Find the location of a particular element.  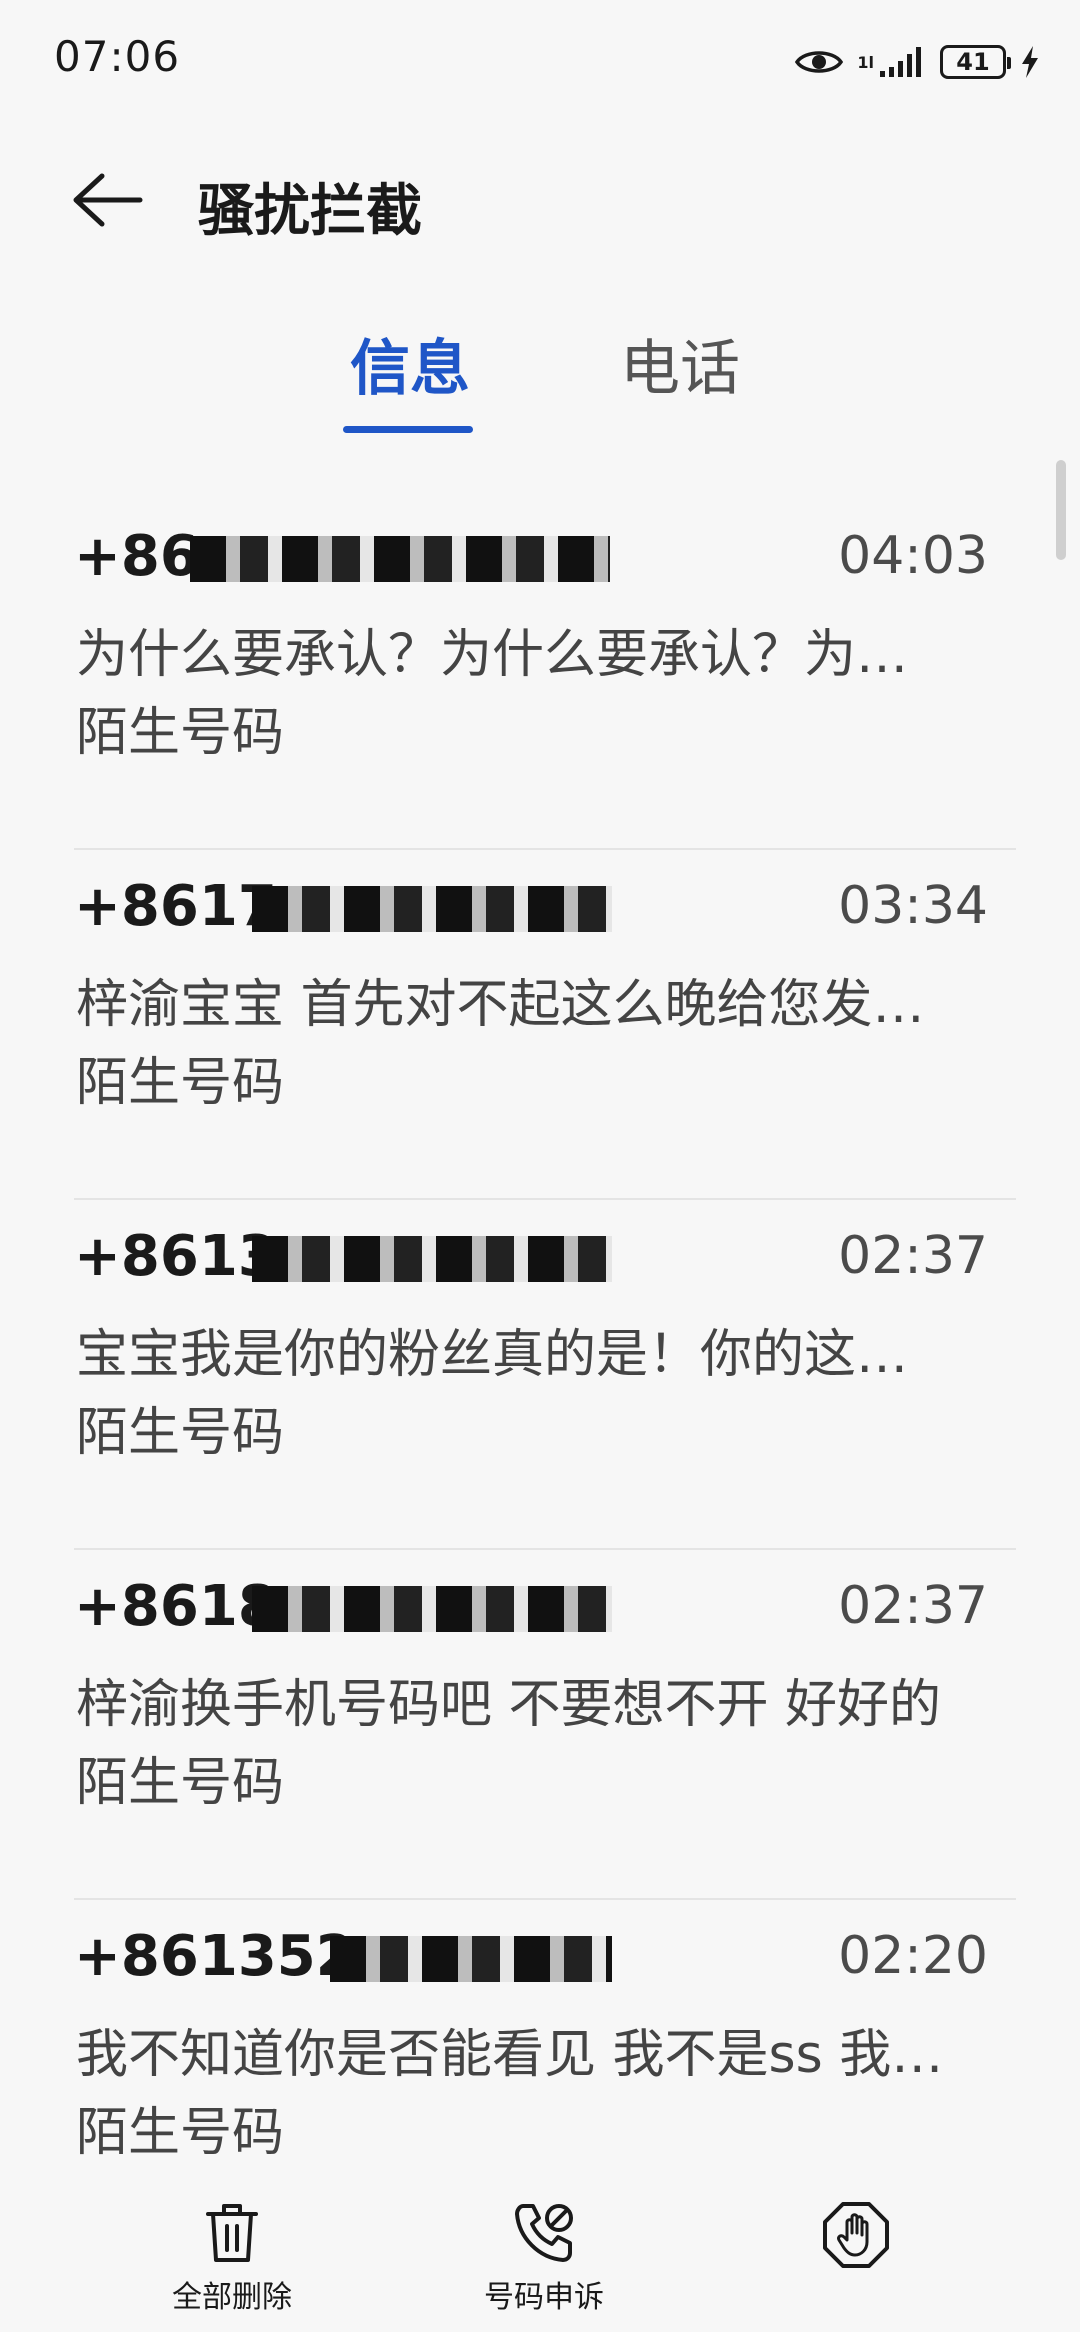

battery-icon: 41 is located at coordinates (975, 62).